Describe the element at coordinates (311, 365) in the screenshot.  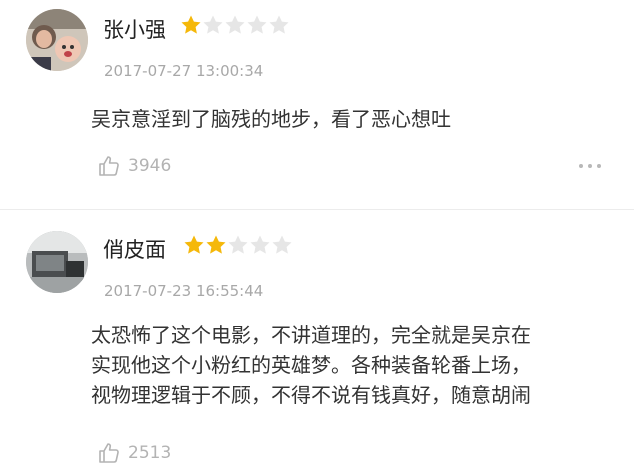
I see `comment-text-line: 实现他这个小粉红的英雄梦。各种装备轮番上场，` at that location.